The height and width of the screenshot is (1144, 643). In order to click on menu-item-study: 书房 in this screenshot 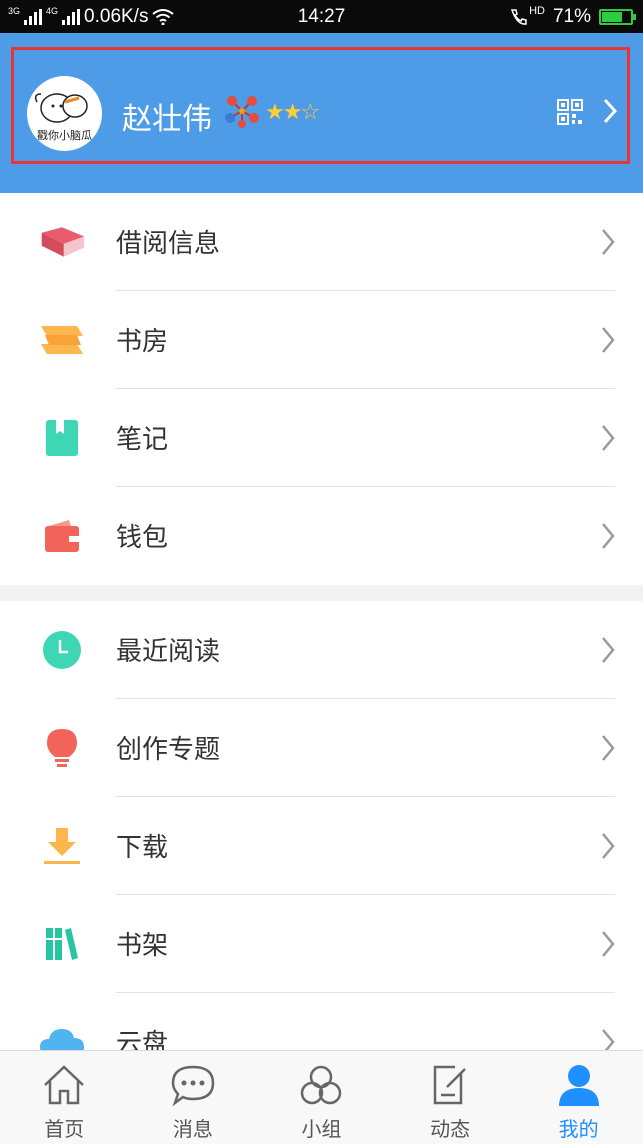, I will do `click(321, 340)`.